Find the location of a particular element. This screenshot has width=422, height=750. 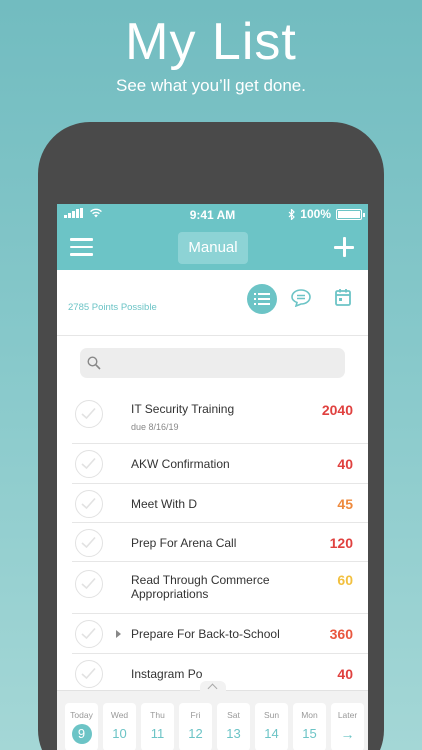

task-due-date: due 8/16/19 is located at coordinates (155, 427).